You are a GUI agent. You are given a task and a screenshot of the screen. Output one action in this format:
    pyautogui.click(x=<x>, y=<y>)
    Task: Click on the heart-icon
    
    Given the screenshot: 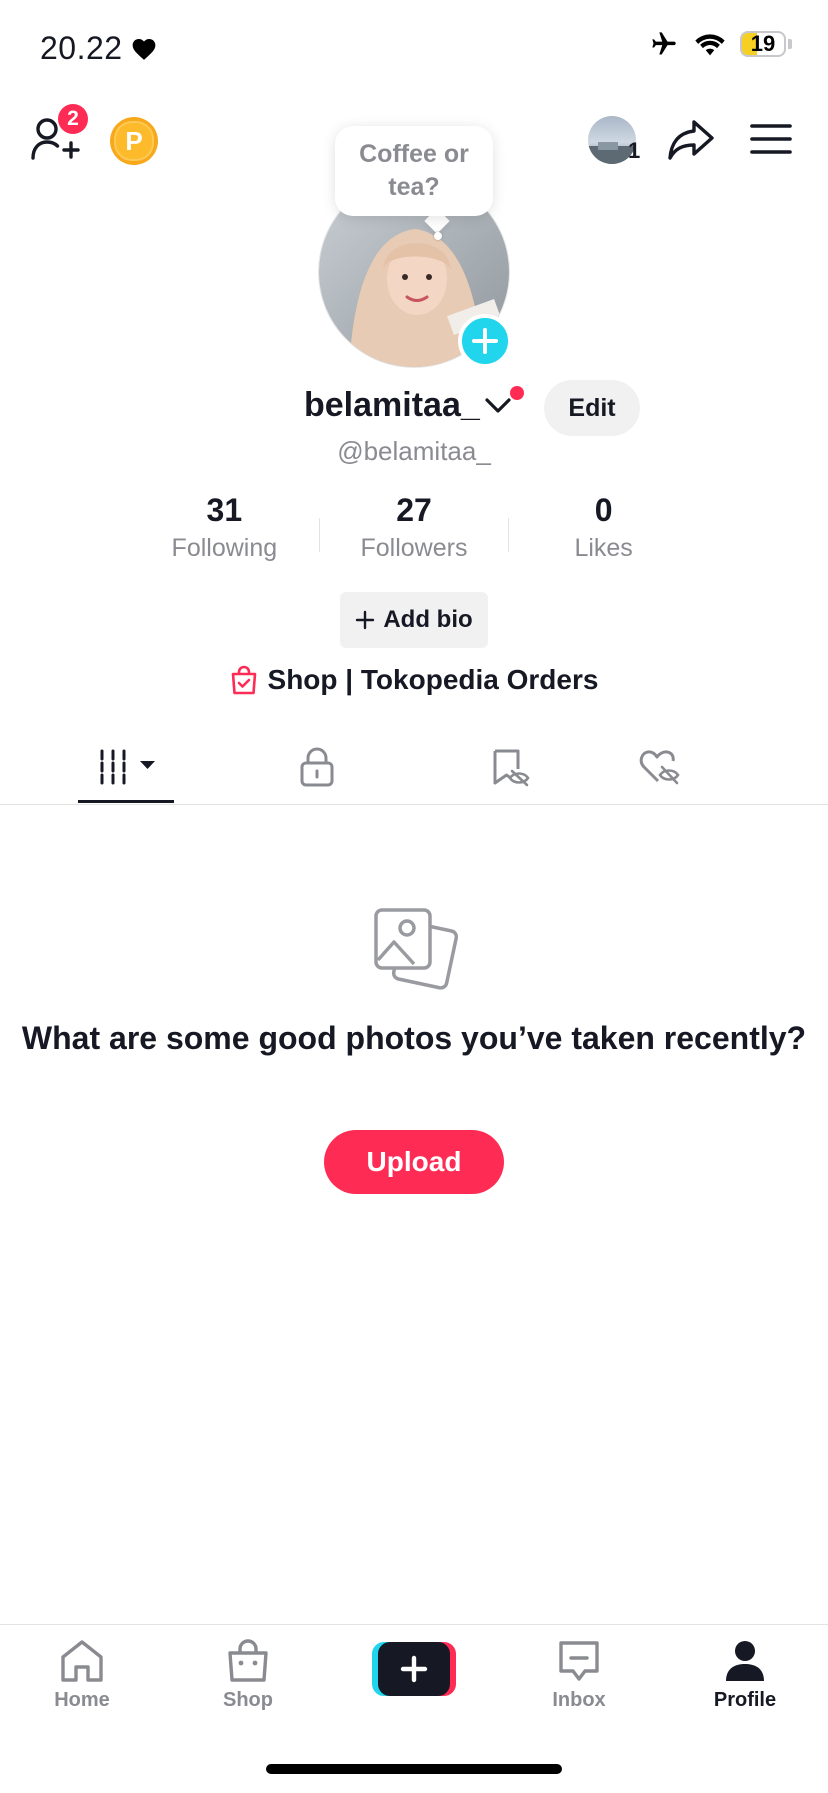 What is the action you would take?
    pyautogui.click(x=143, y=49)
    